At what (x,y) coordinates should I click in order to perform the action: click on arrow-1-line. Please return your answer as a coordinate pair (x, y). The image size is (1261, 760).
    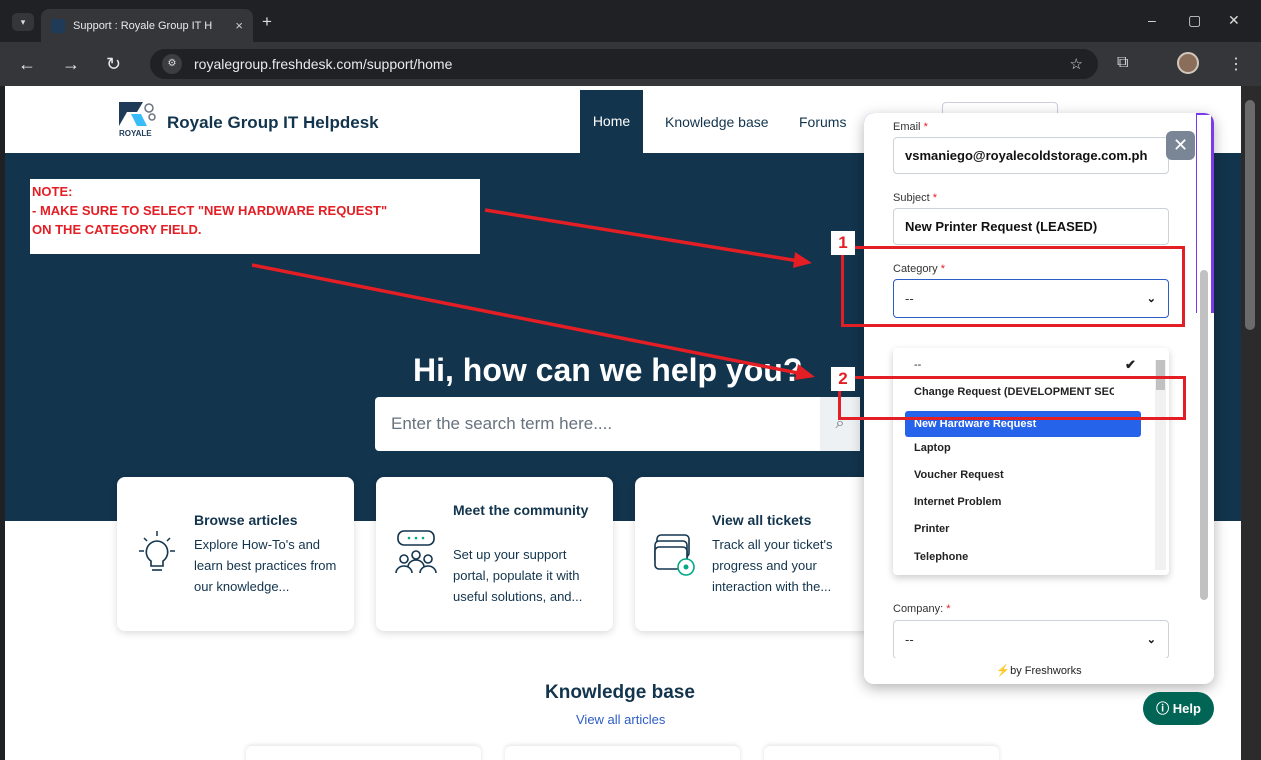
    Looking at the image, I should click on (645, 236).